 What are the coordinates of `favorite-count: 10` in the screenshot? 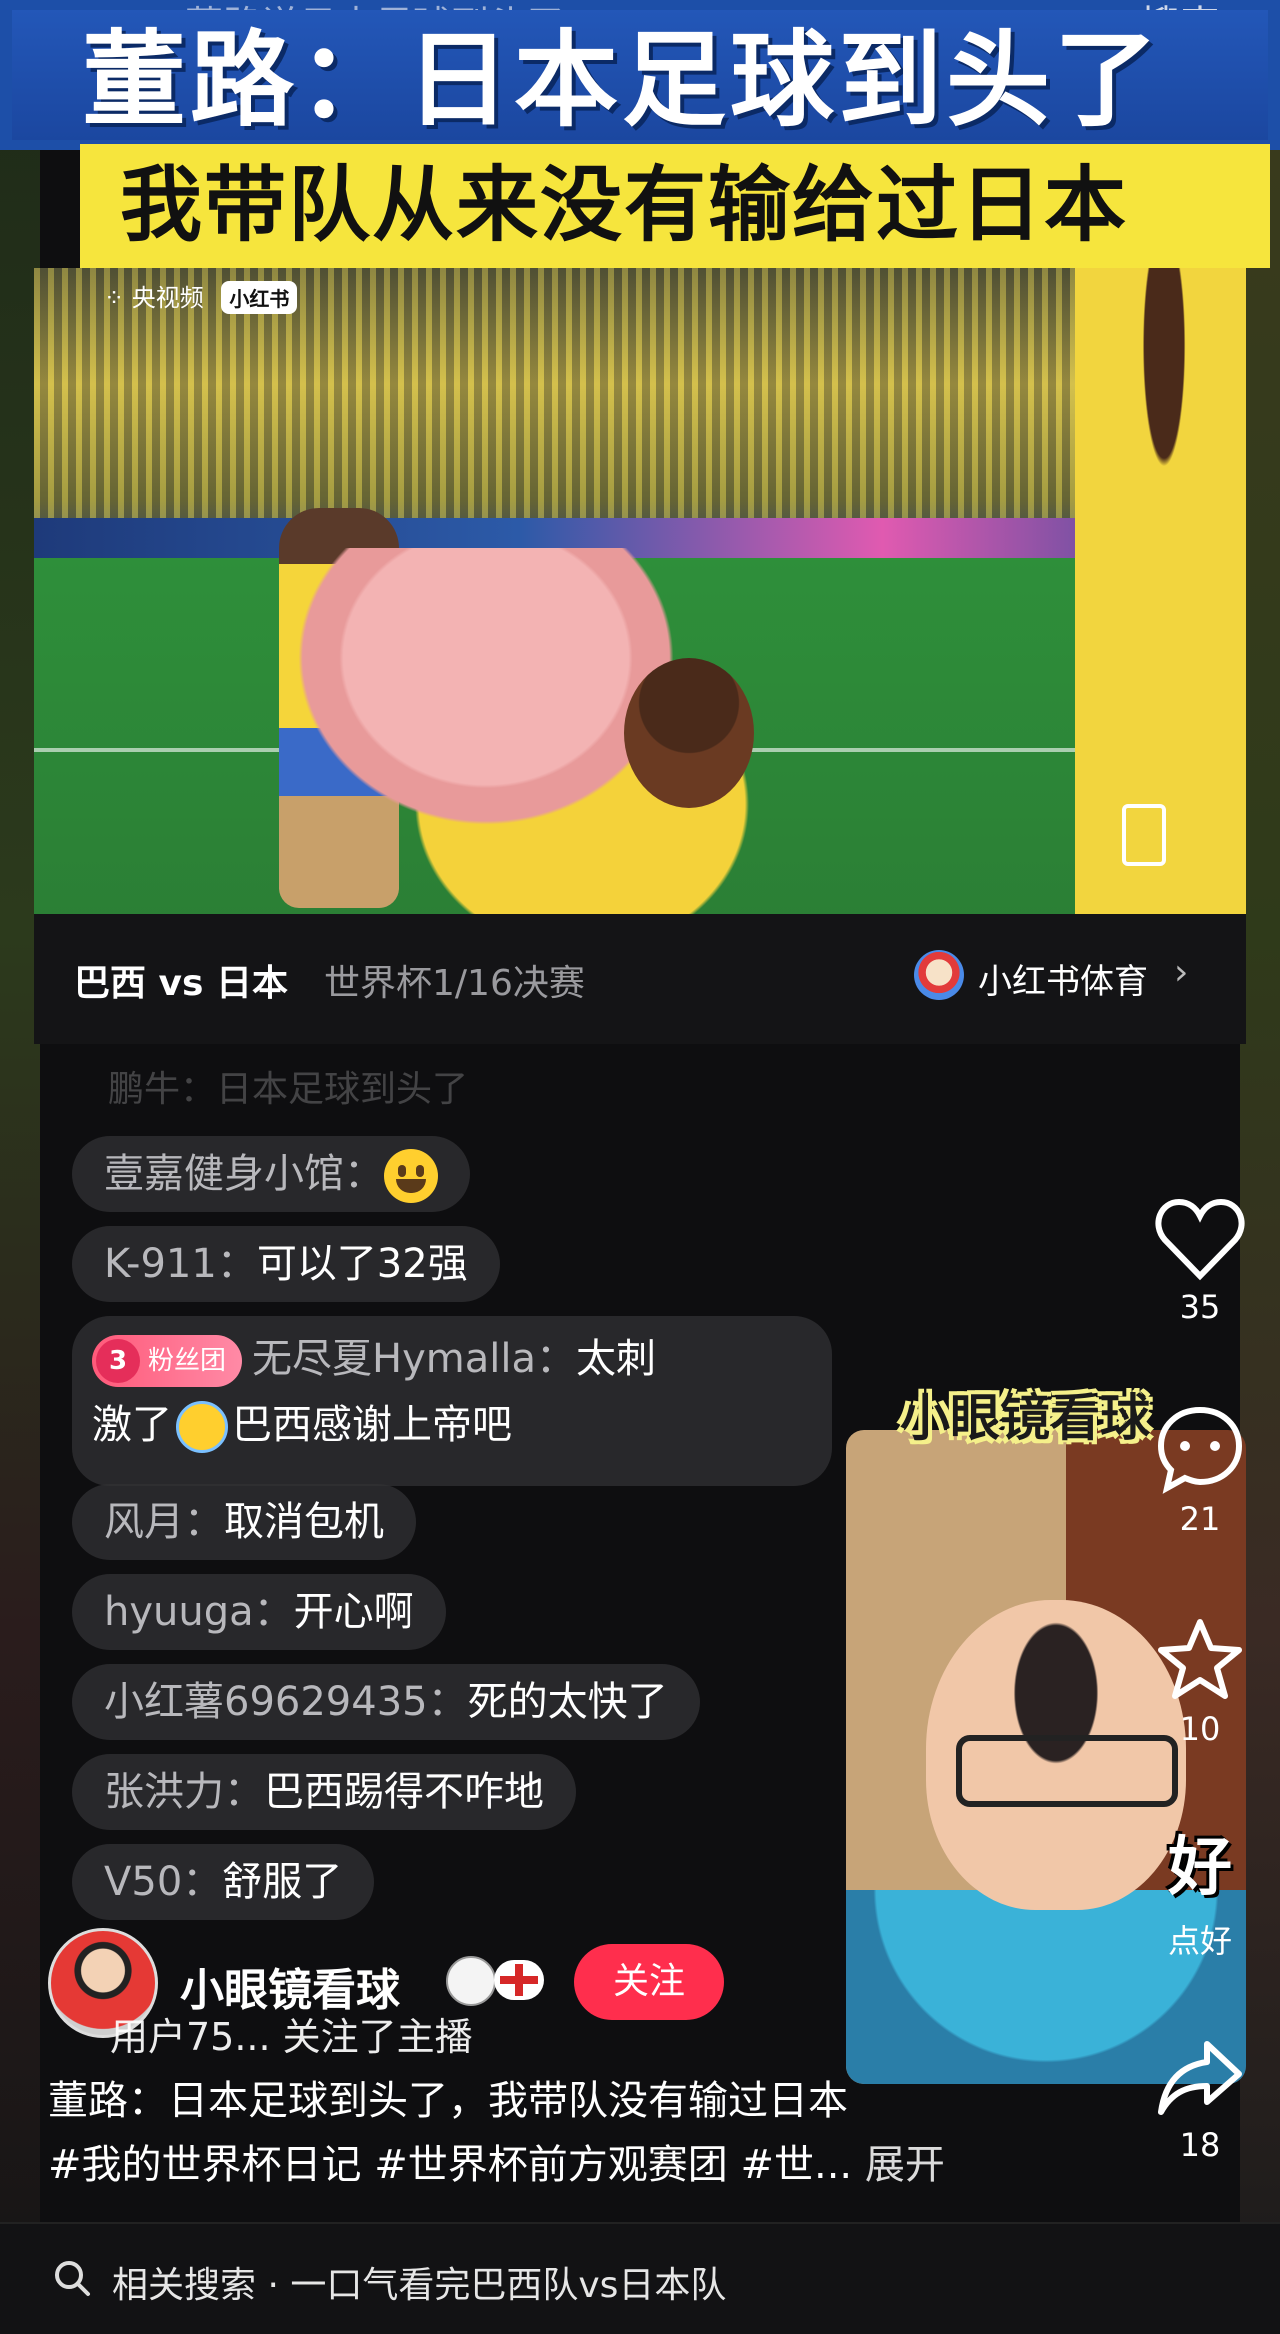 It's located at (1200, 1729).